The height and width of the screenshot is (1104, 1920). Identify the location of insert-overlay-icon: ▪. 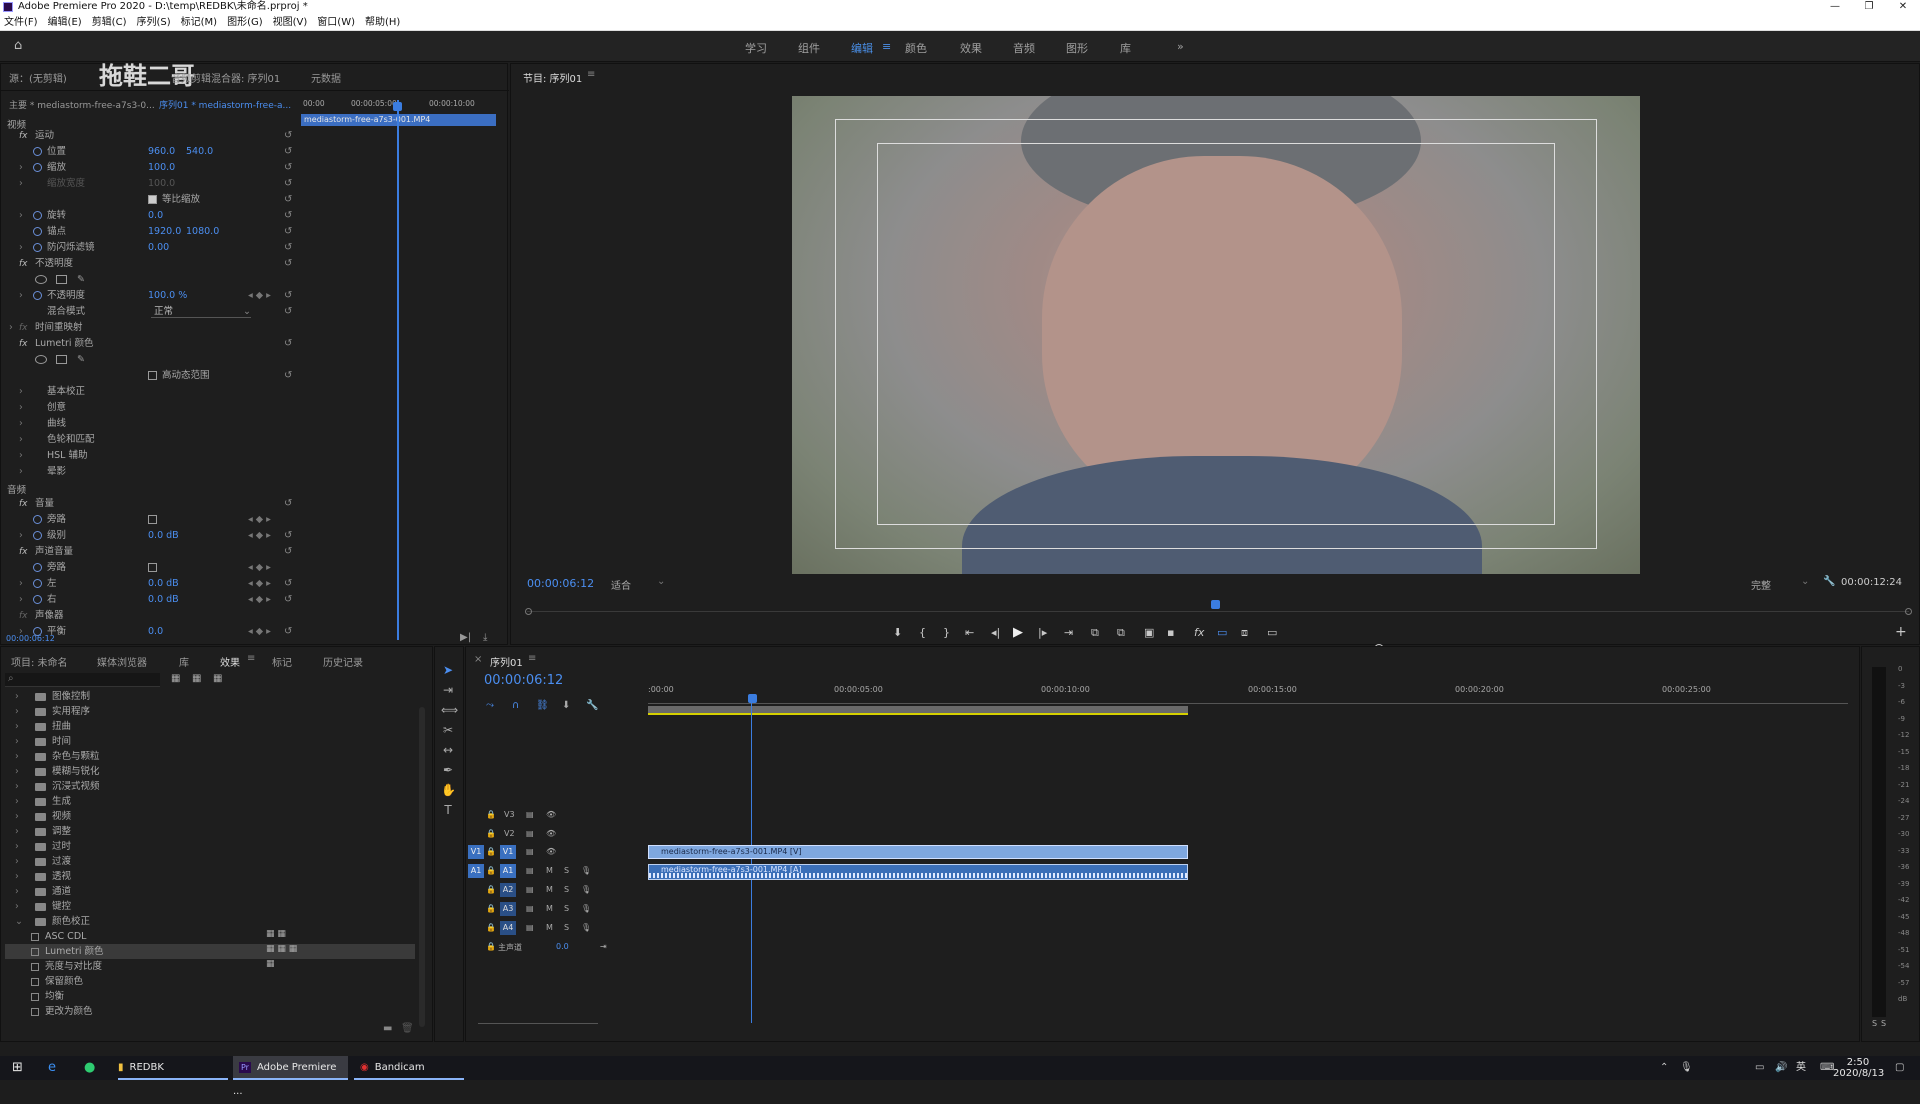
(1170, 632).